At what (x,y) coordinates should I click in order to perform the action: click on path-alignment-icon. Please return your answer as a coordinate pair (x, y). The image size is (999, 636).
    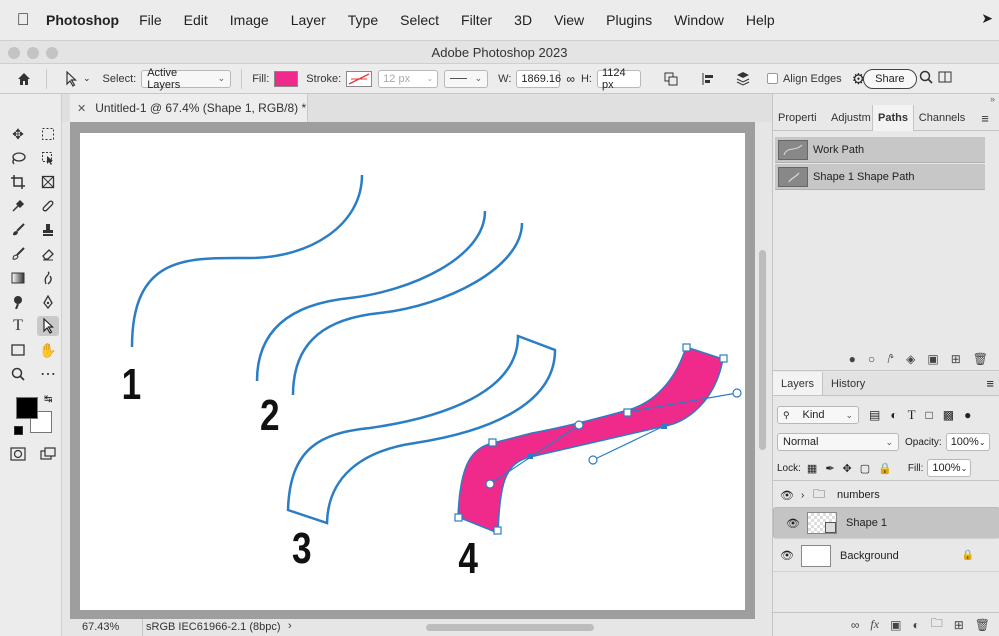
    Looking at the image, I should click on (709, 79).